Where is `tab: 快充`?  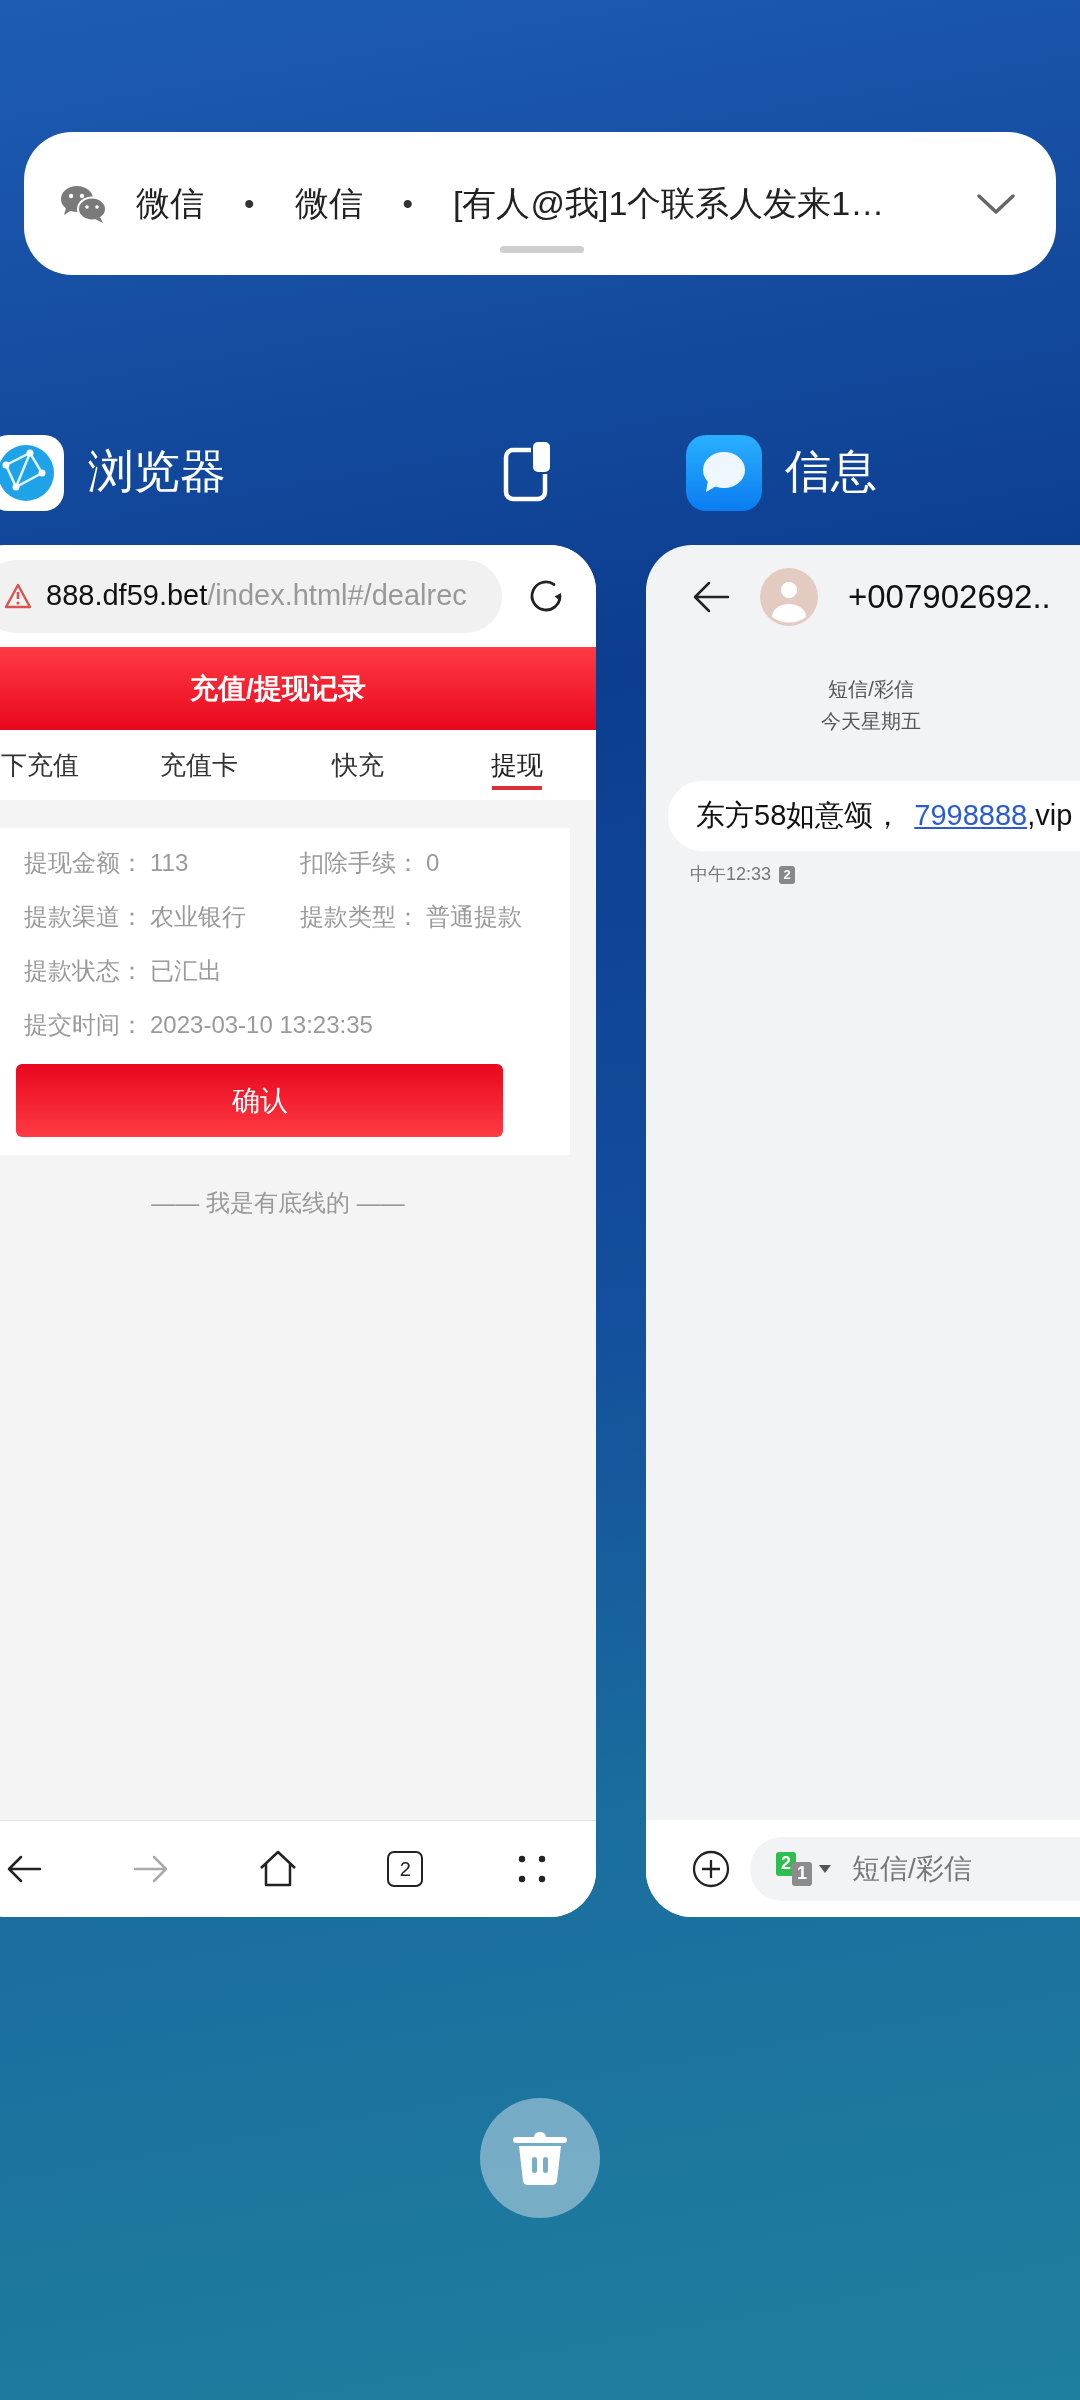
tab: 快充 is located at coordinates (357, 765).